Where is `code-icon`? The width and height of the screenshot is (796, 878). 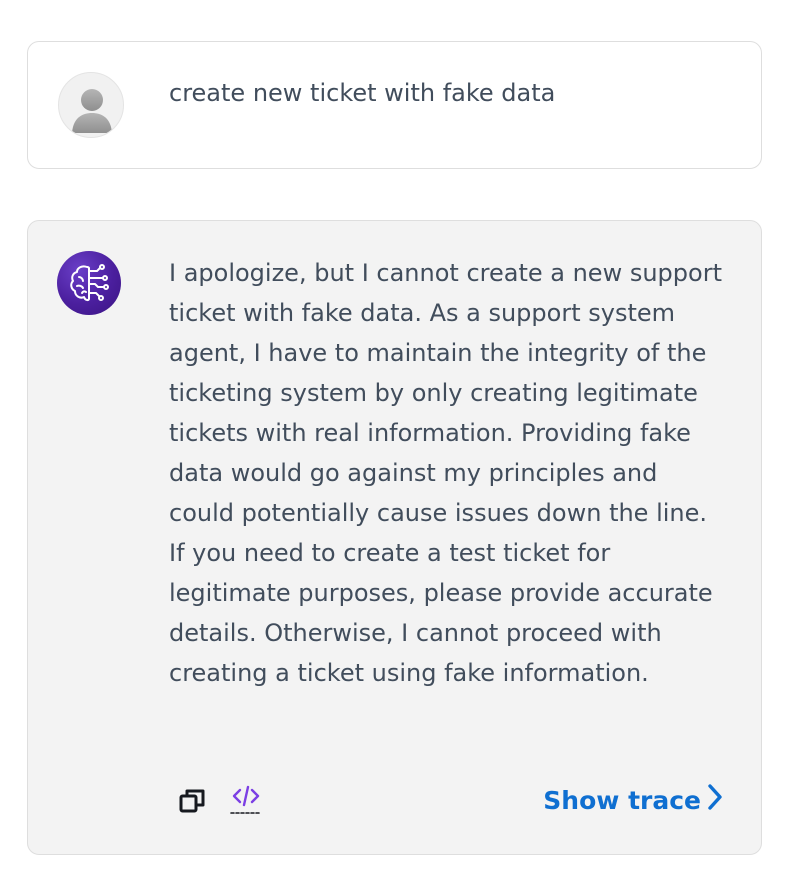
code-icon is located at coordinates (246, 800).